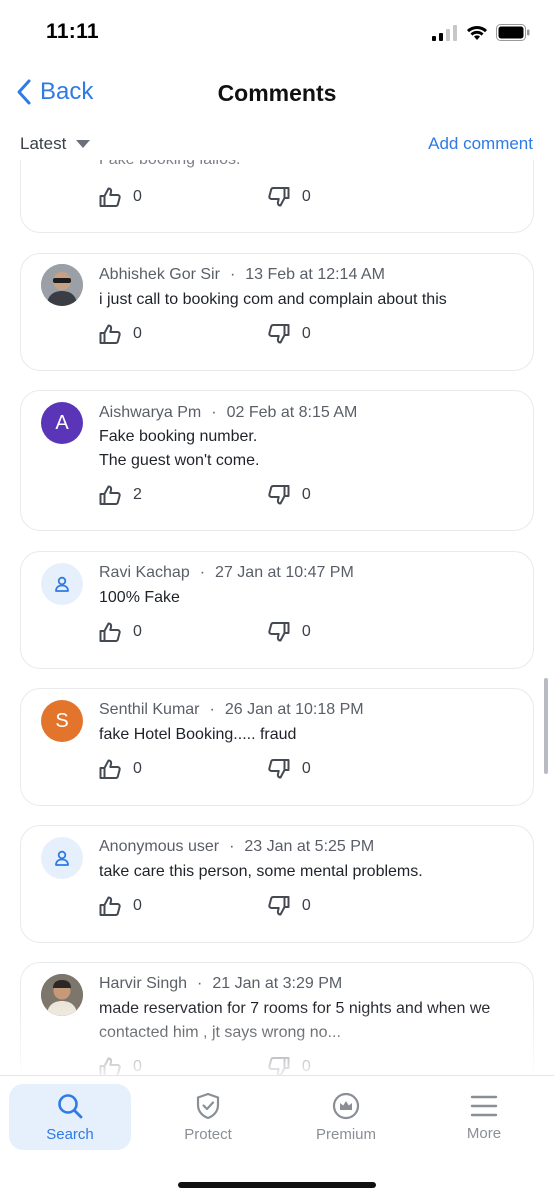 This screenshot has width=554, height=1200. What do you see at coordinates (62, 423) in the screenshot?
I see `avatar-letter: A` at bounding box center [62, 423].